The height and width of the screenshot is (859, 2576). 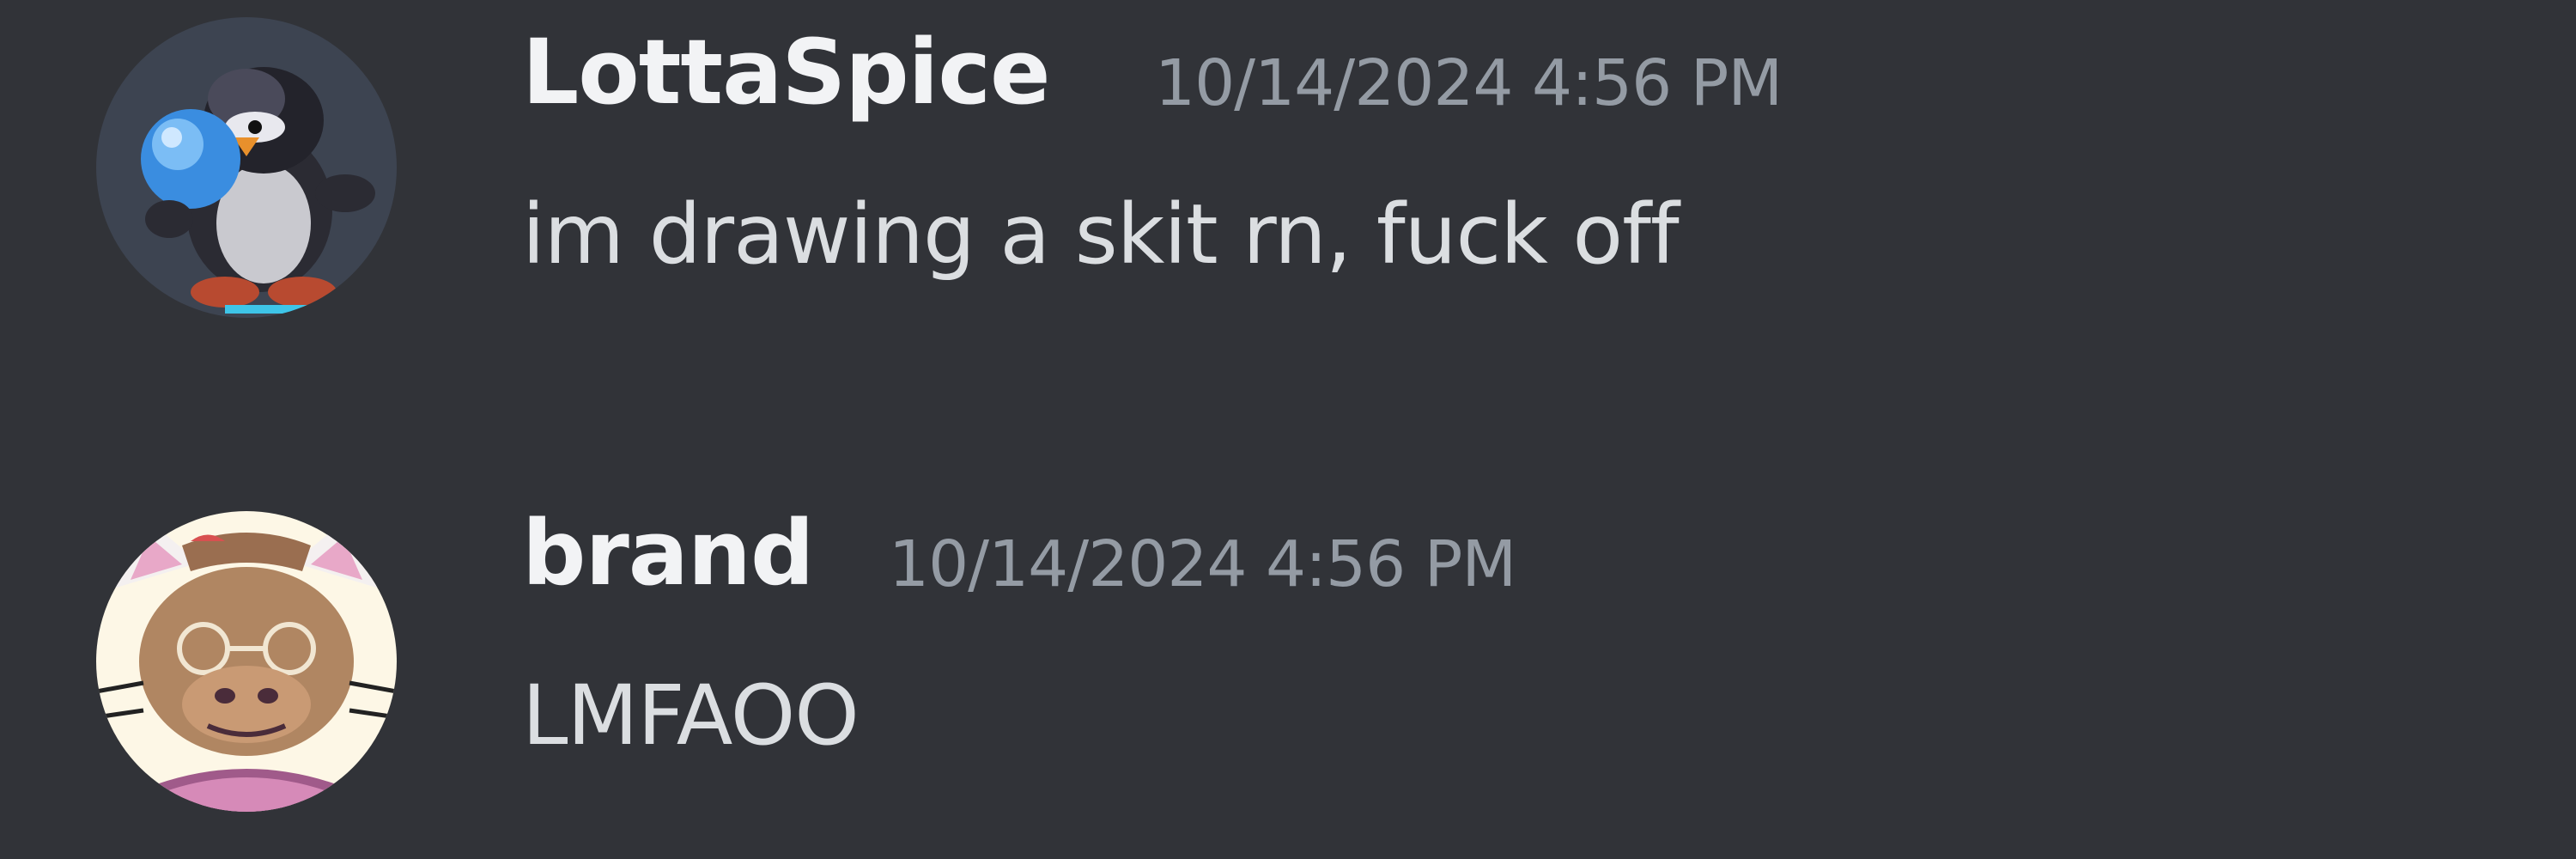 I want to click on penguin-avatar-icon, so click(x=247, y=167).